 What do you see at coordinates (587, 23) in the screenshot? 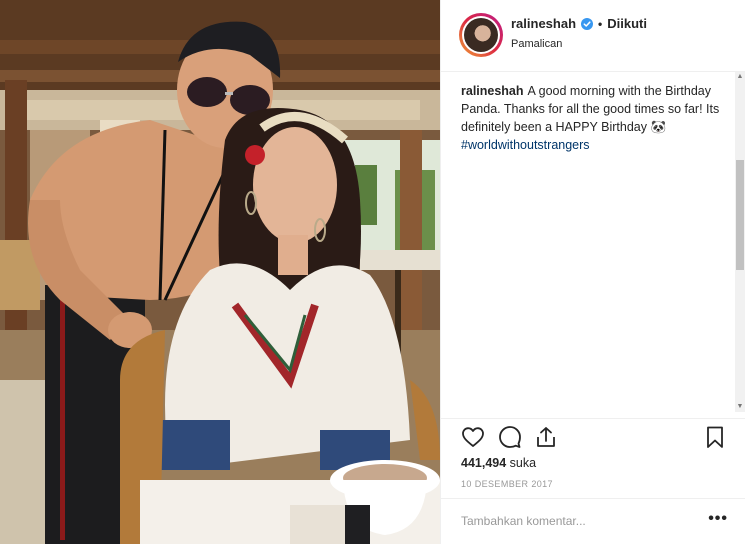
I see `verified-badge-icon` at bounding box center [587, 23].